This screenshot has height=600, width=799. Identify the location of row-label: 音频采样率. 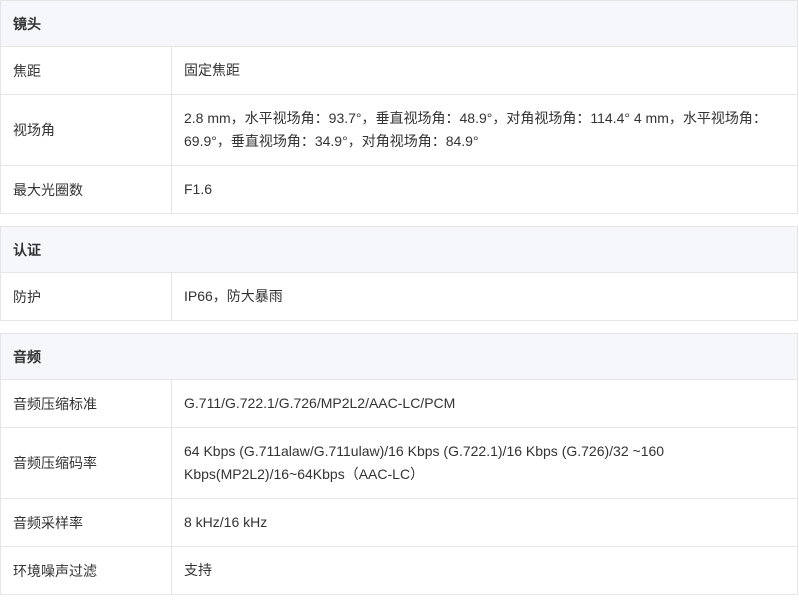
(86, 522).